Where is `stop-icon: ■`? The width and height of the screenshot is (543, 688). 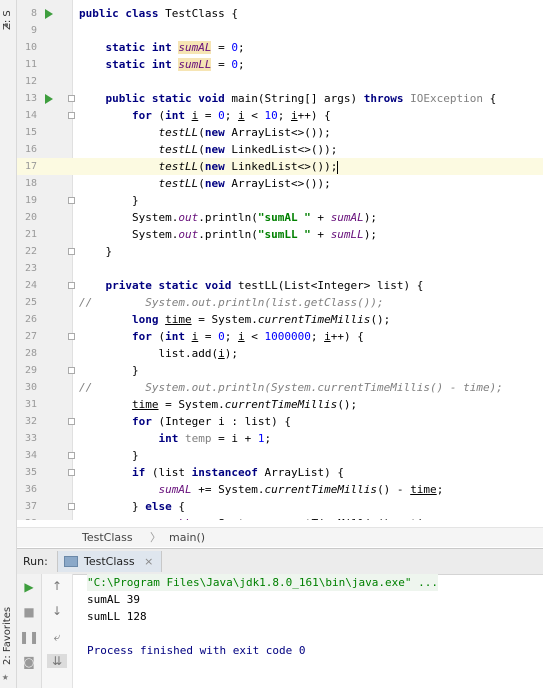 stop-icon: ■ is located at coordinates (29, 612).